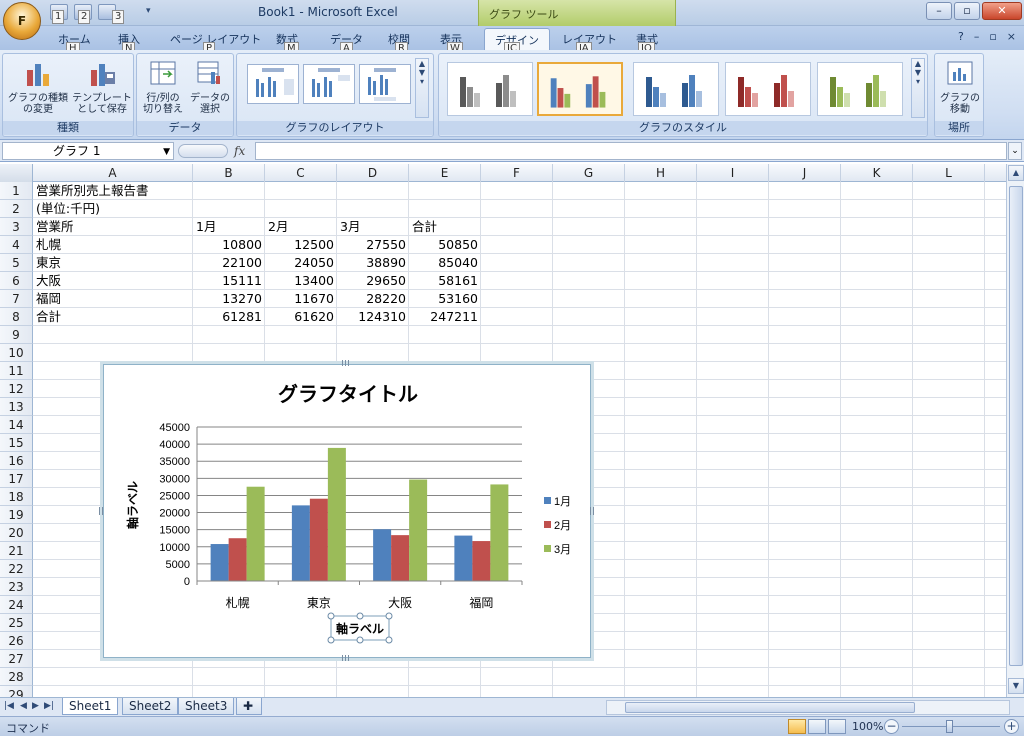 This screenshot has width=1024, height=736. I want to click on sheet-tab-1: Sheet1, so click(90, 706).